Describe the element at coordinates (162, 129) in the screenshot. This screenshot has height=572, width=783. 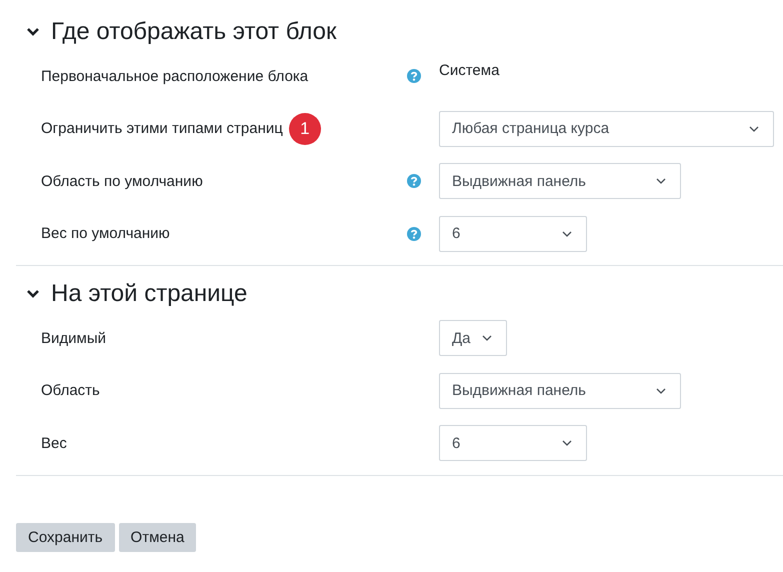
I see `field-label: Ограничить этими типами страниц` at that location.